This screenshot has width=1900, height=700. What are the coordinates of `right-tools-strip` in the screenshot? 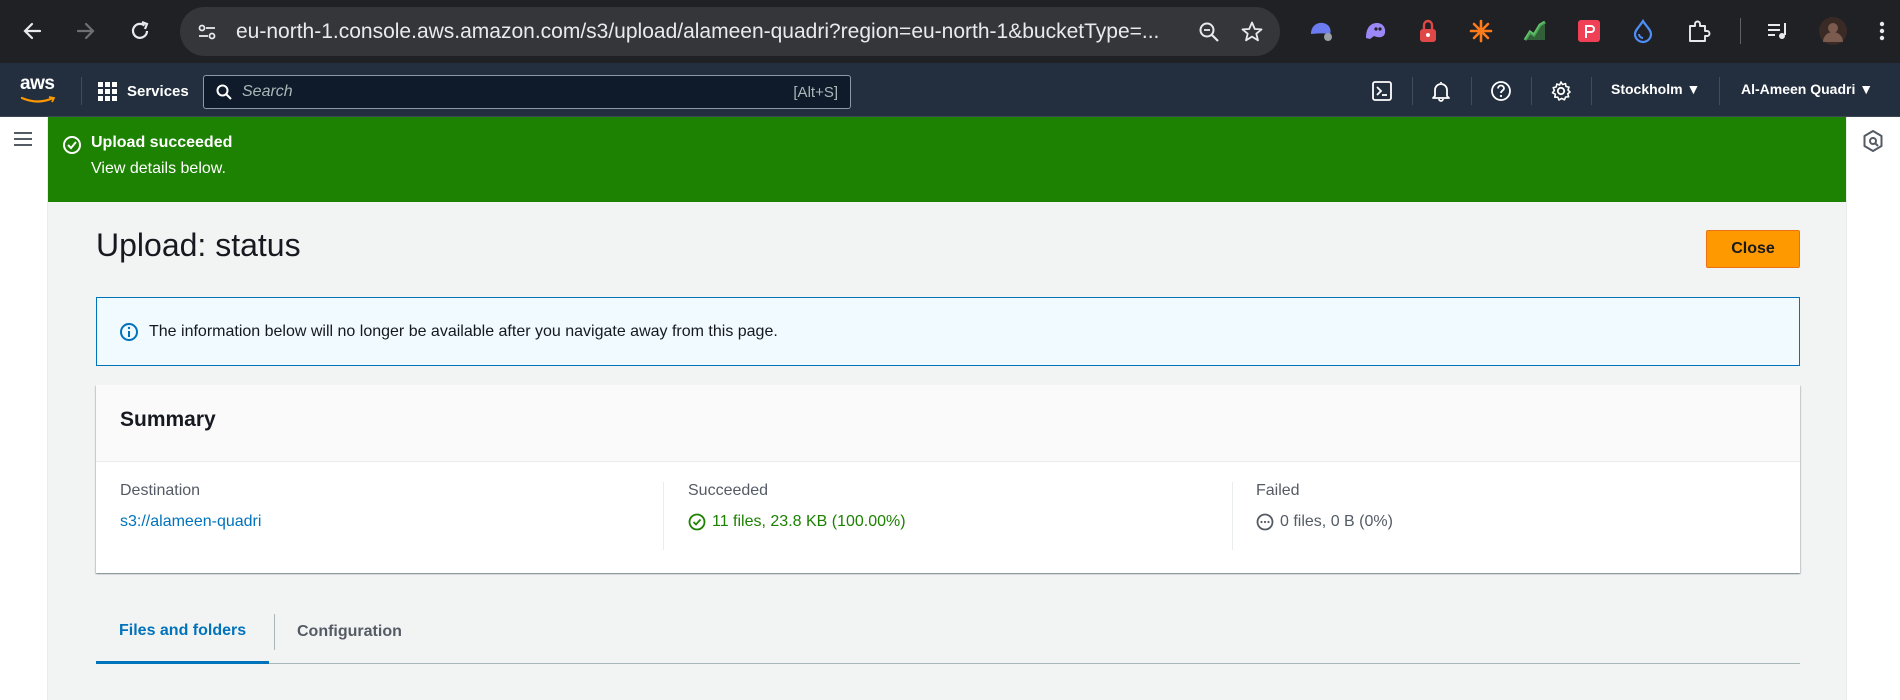 It's located at (1873, 408).